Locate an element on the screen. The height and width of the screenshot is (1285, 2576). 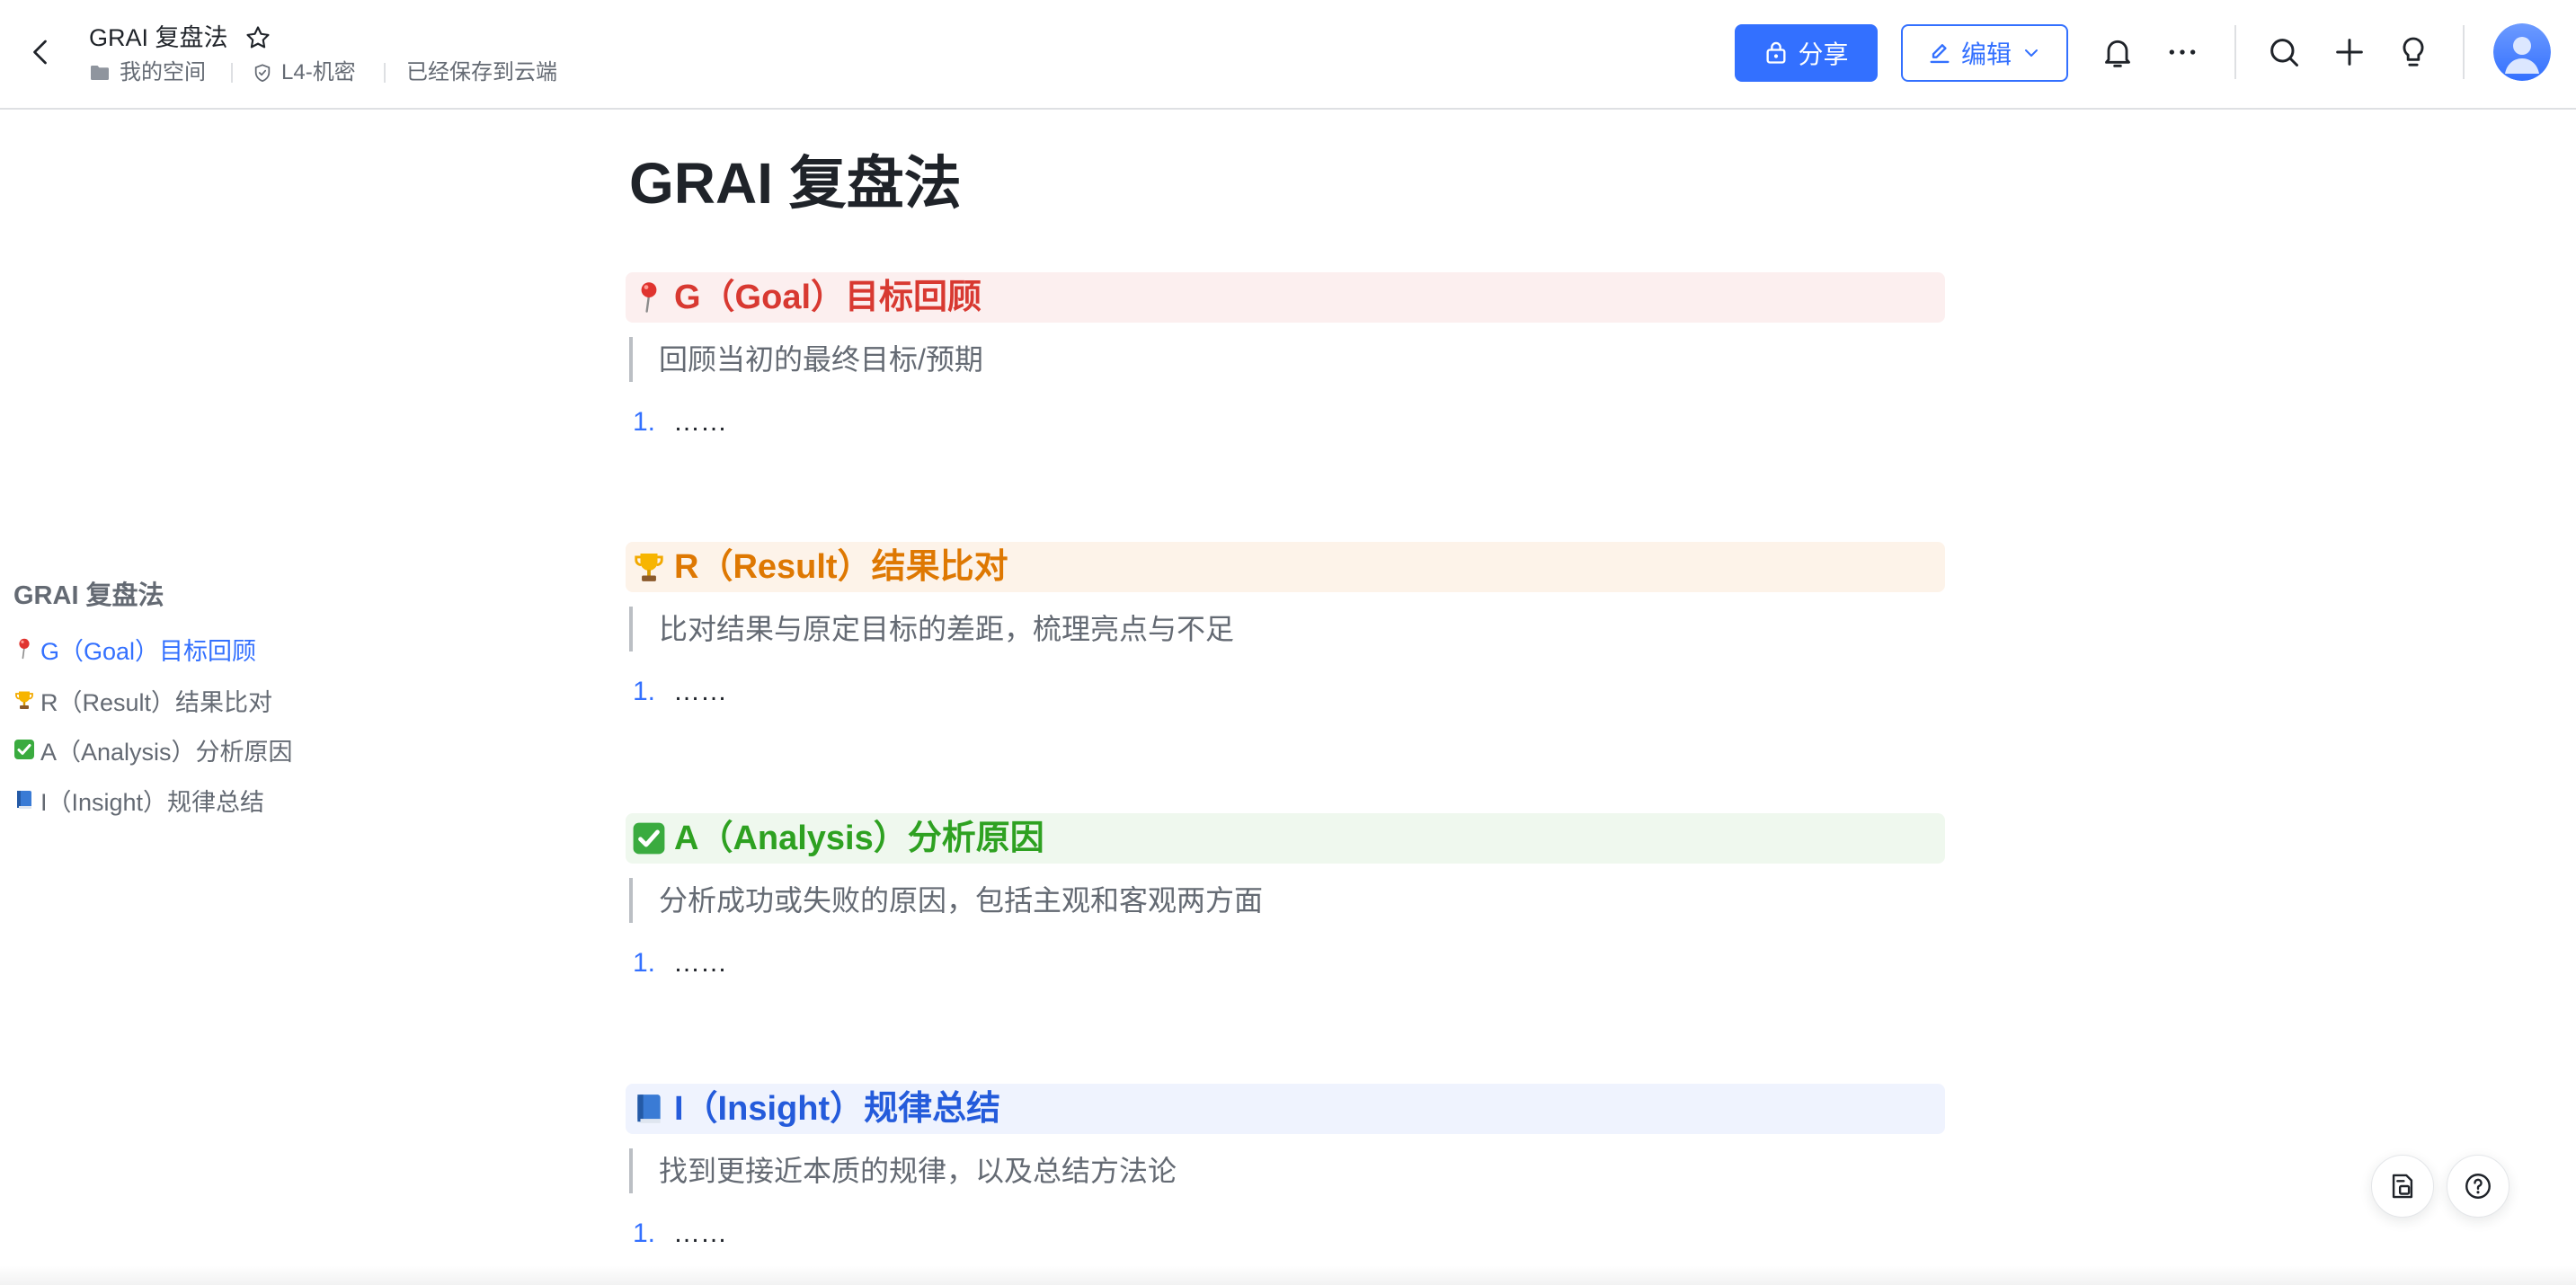
heading-text: I（Insight）规律总结 is located at coordinates (837, 1109).